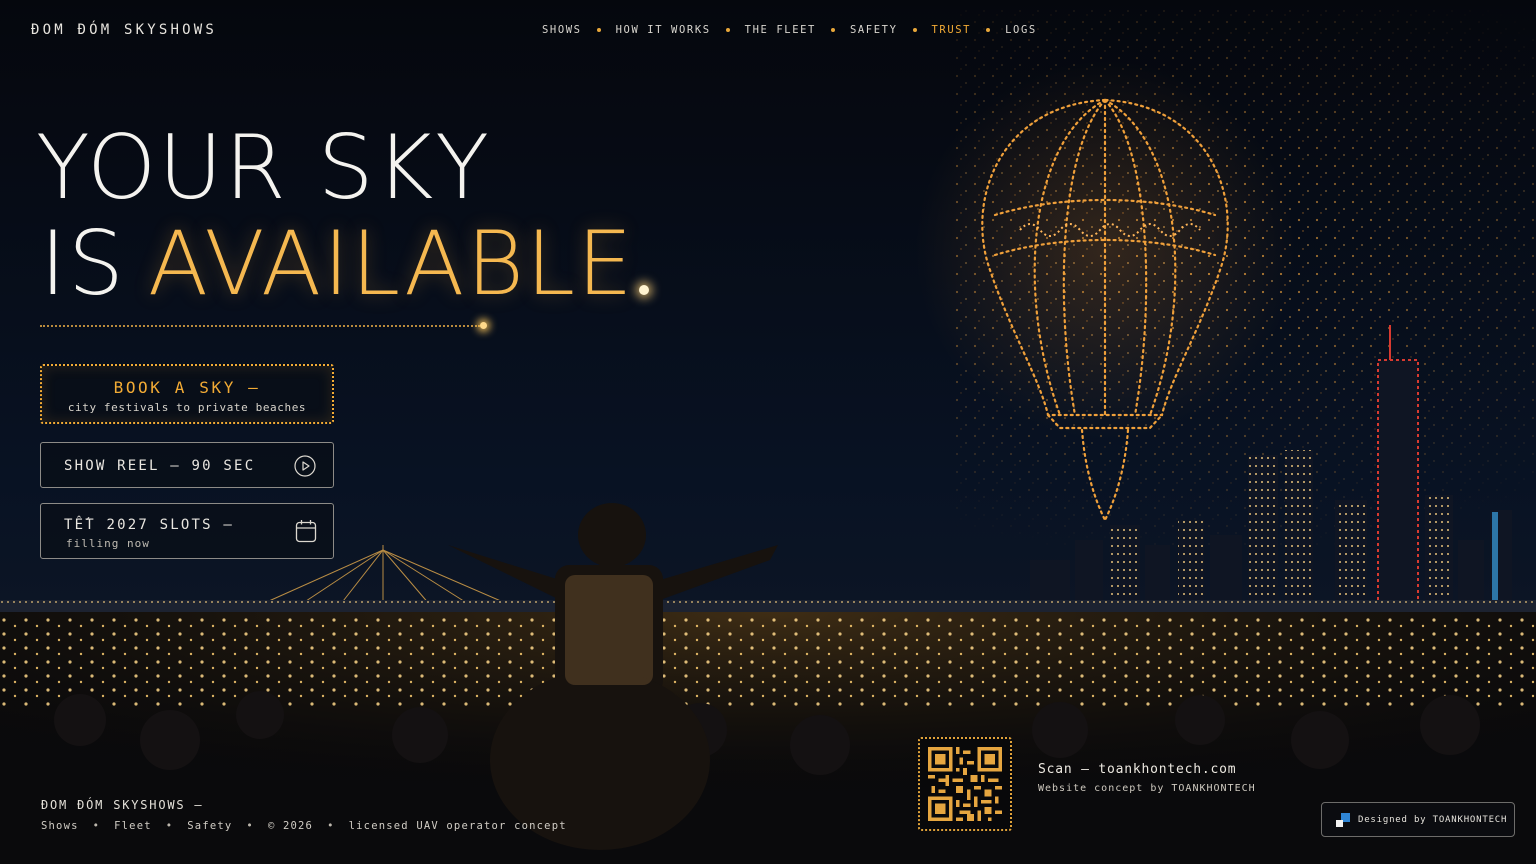 The height and width of the screenshot is (864, 1536). I want to click on tet-slots-subtitle: filling now, so click(108, 543).